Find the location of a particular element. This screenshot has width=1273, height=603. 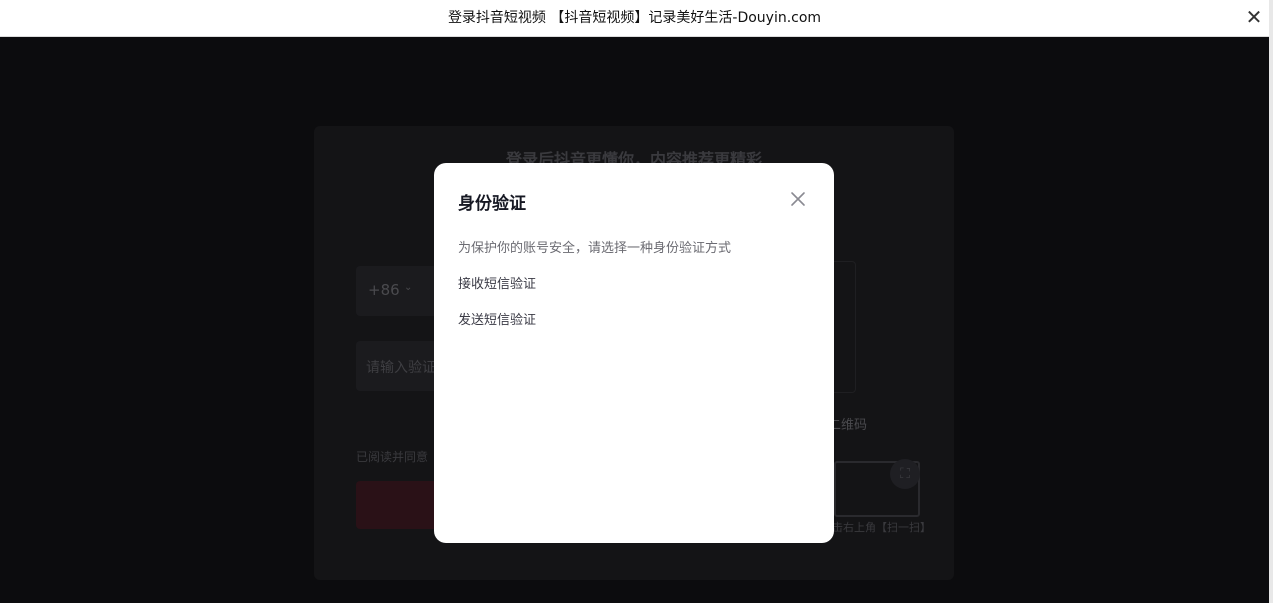

scrollbar is located at coordinates (1271, 301).